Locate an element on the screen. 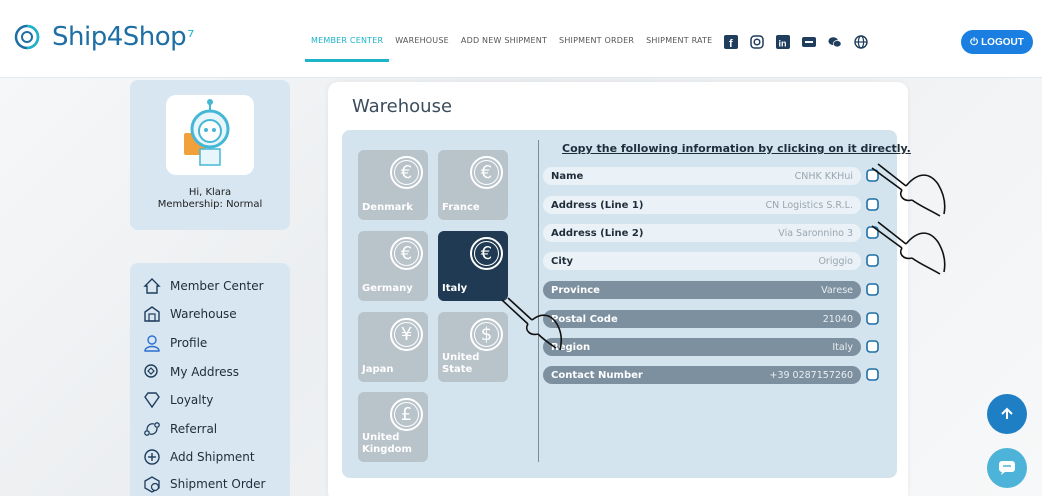  sidebar-item-label: Add Shipment is located at coordinates (212, 457).